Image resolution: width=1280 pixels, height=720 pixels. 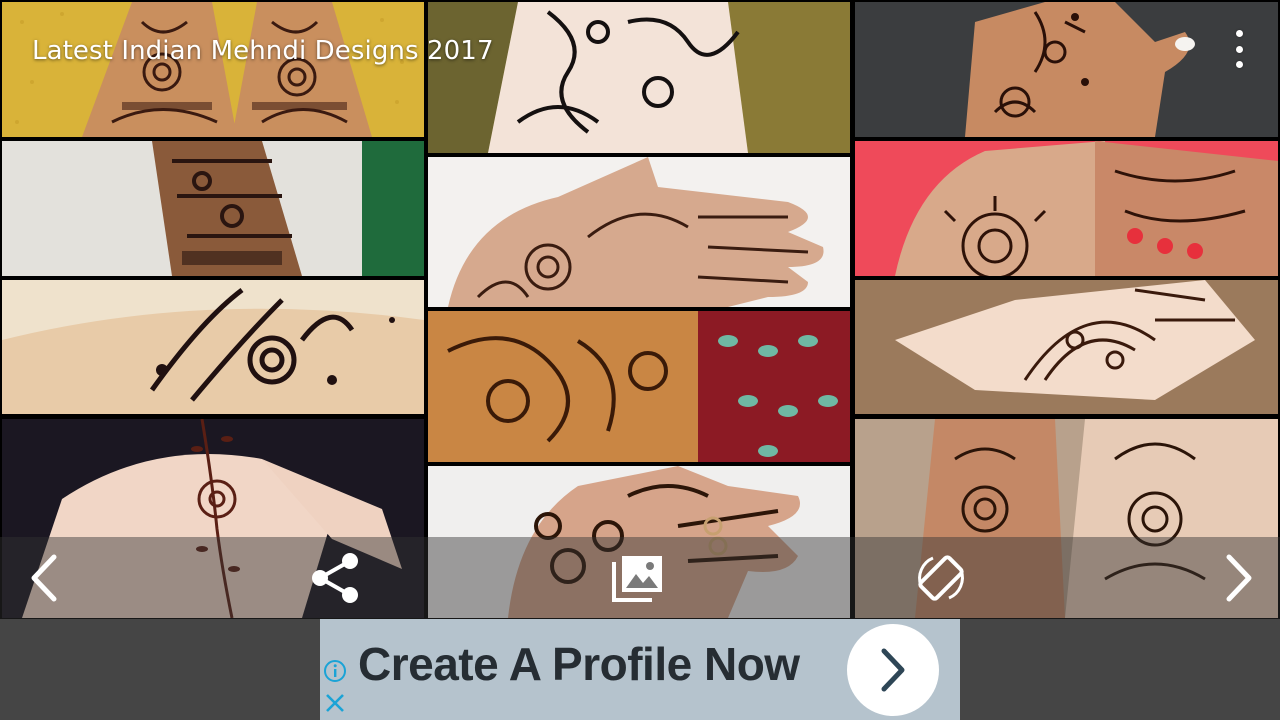 I want to click on ad-bar: Create A Profile Now, so click(x=640, y=669).